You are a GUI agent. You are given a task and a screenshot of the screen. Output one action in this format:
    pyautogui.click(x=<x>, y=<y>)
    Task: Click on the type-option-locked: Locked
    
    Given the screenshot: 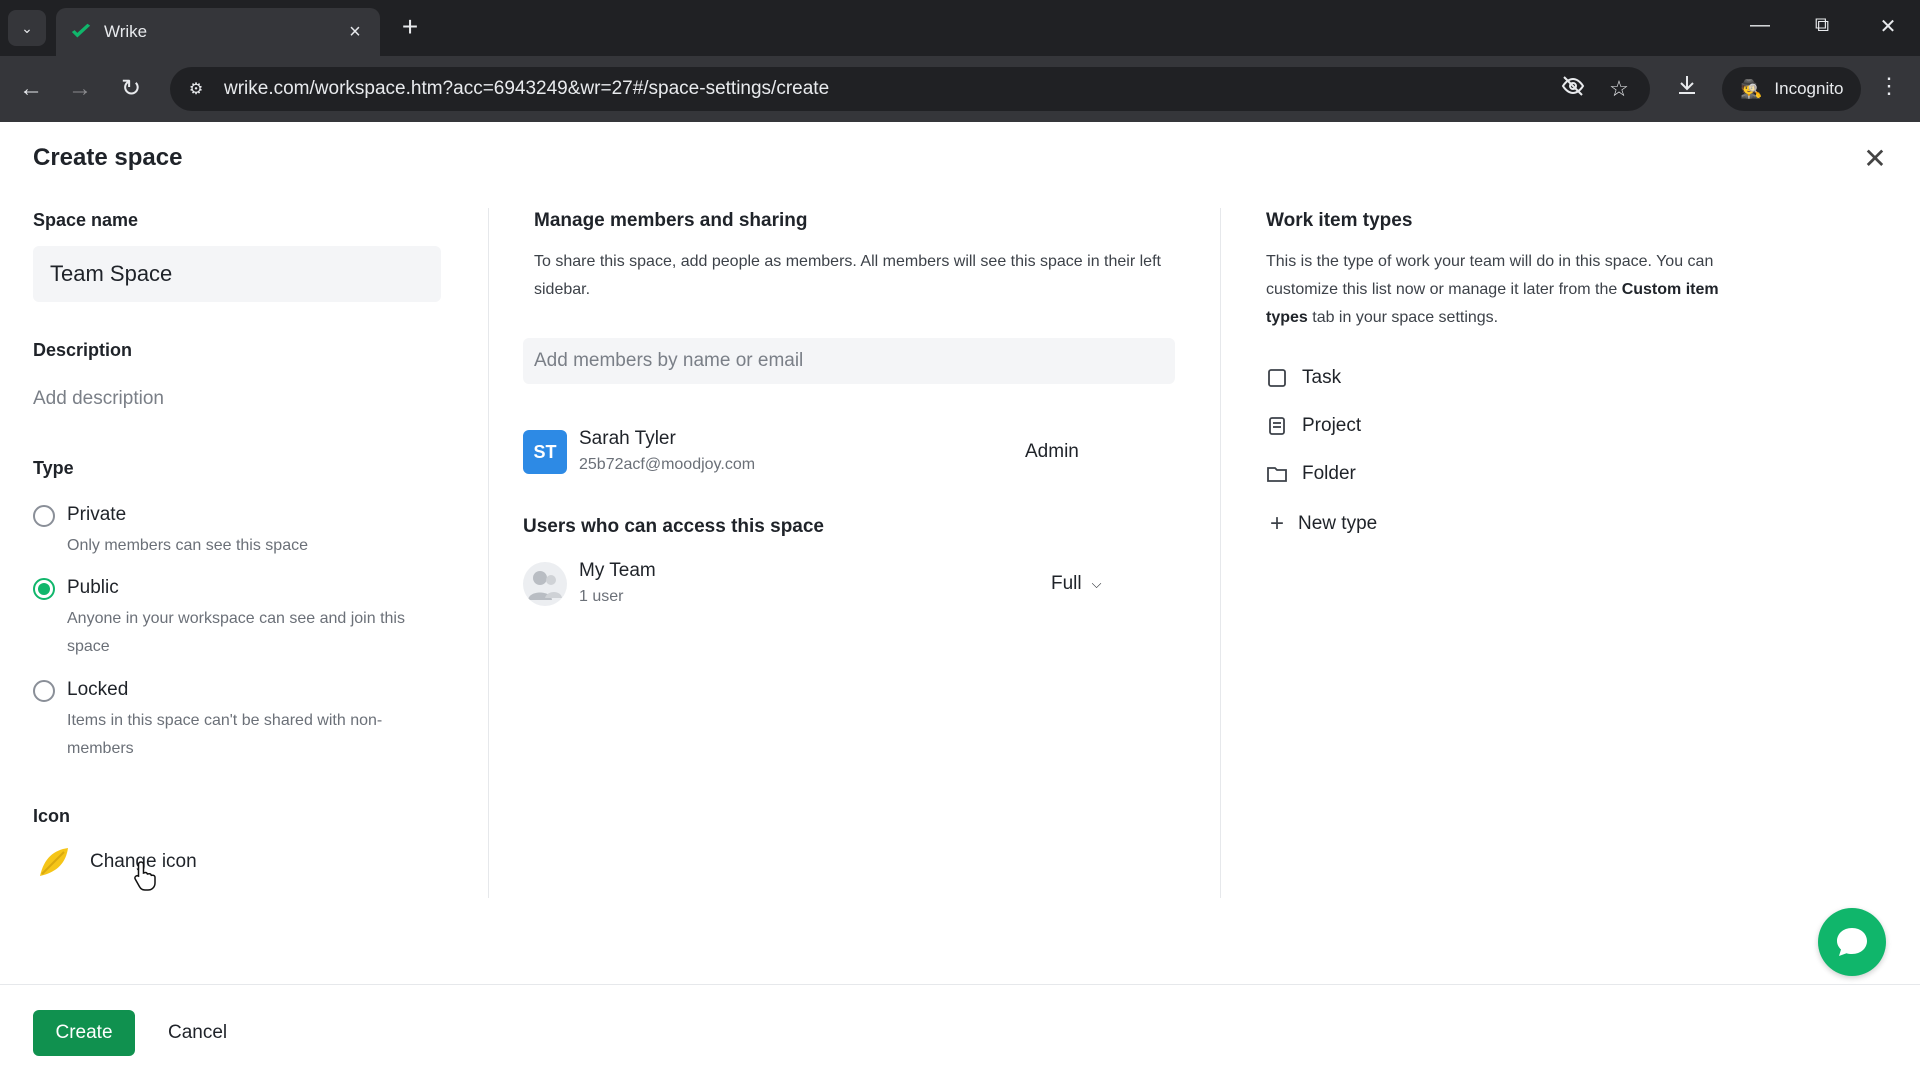 What is the action you would take?
    pyautogui.click(x=80, y=690)
    